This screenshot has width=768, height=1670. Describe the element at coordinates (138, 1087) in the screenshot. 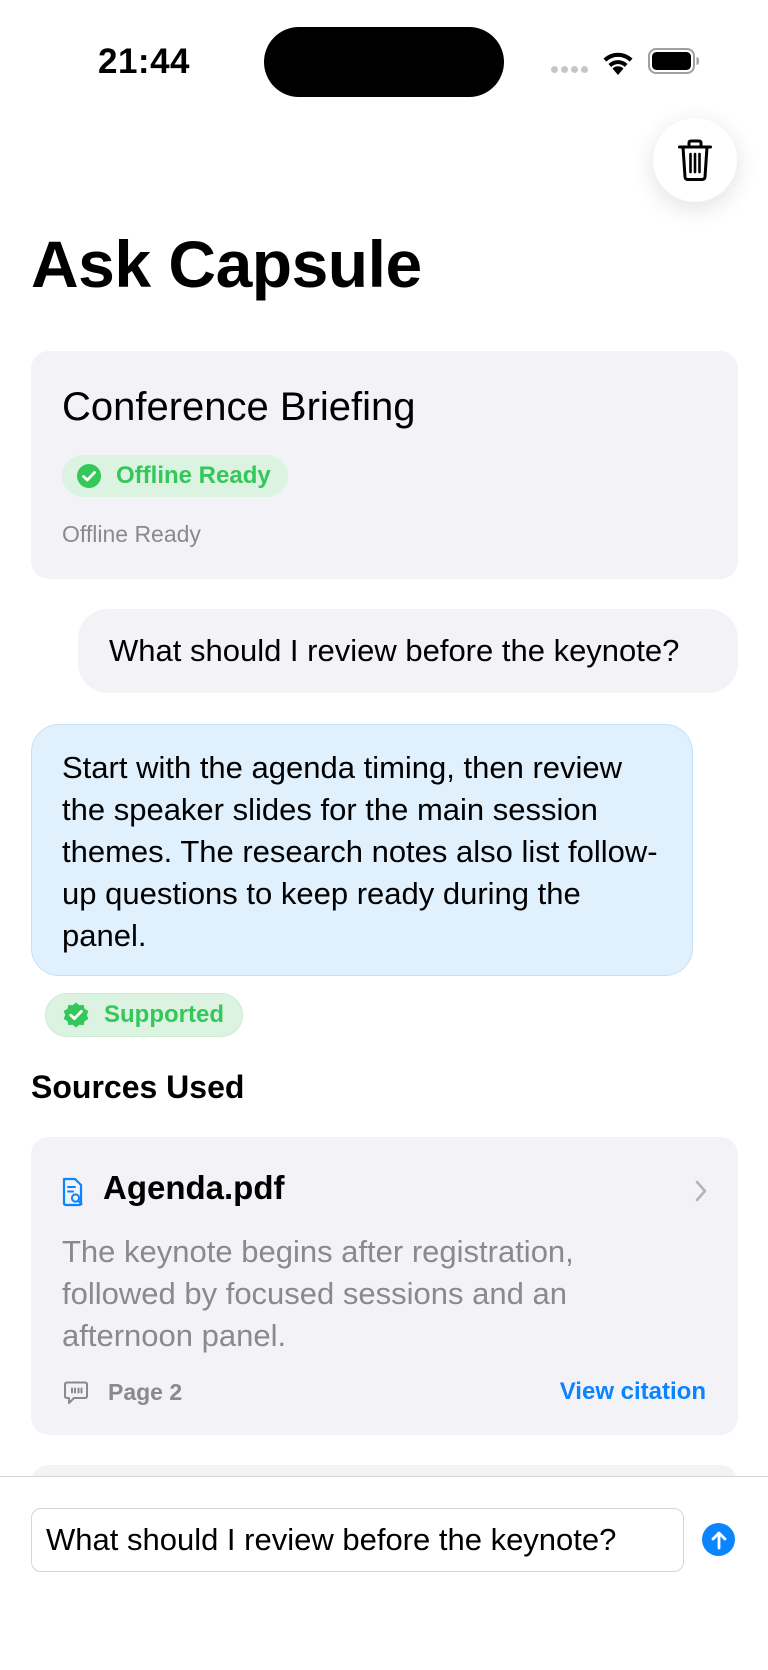

I see `sources-section-title: Sources Used` at that location.